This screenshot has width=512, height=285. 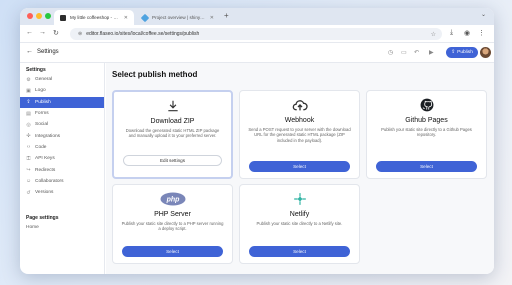 I want to click on sidebar-item-api-keys: ⚿ API Keys, so click(x=62, y=158).